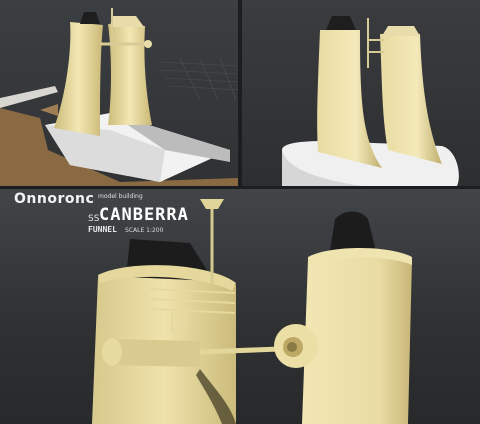 The height and width of the screenshot is (424, 480). What do you see at coordinates (144, 230) in the screenshot?
I see `title-scale: SCALE 1:200` at bounding box center [144, 230].